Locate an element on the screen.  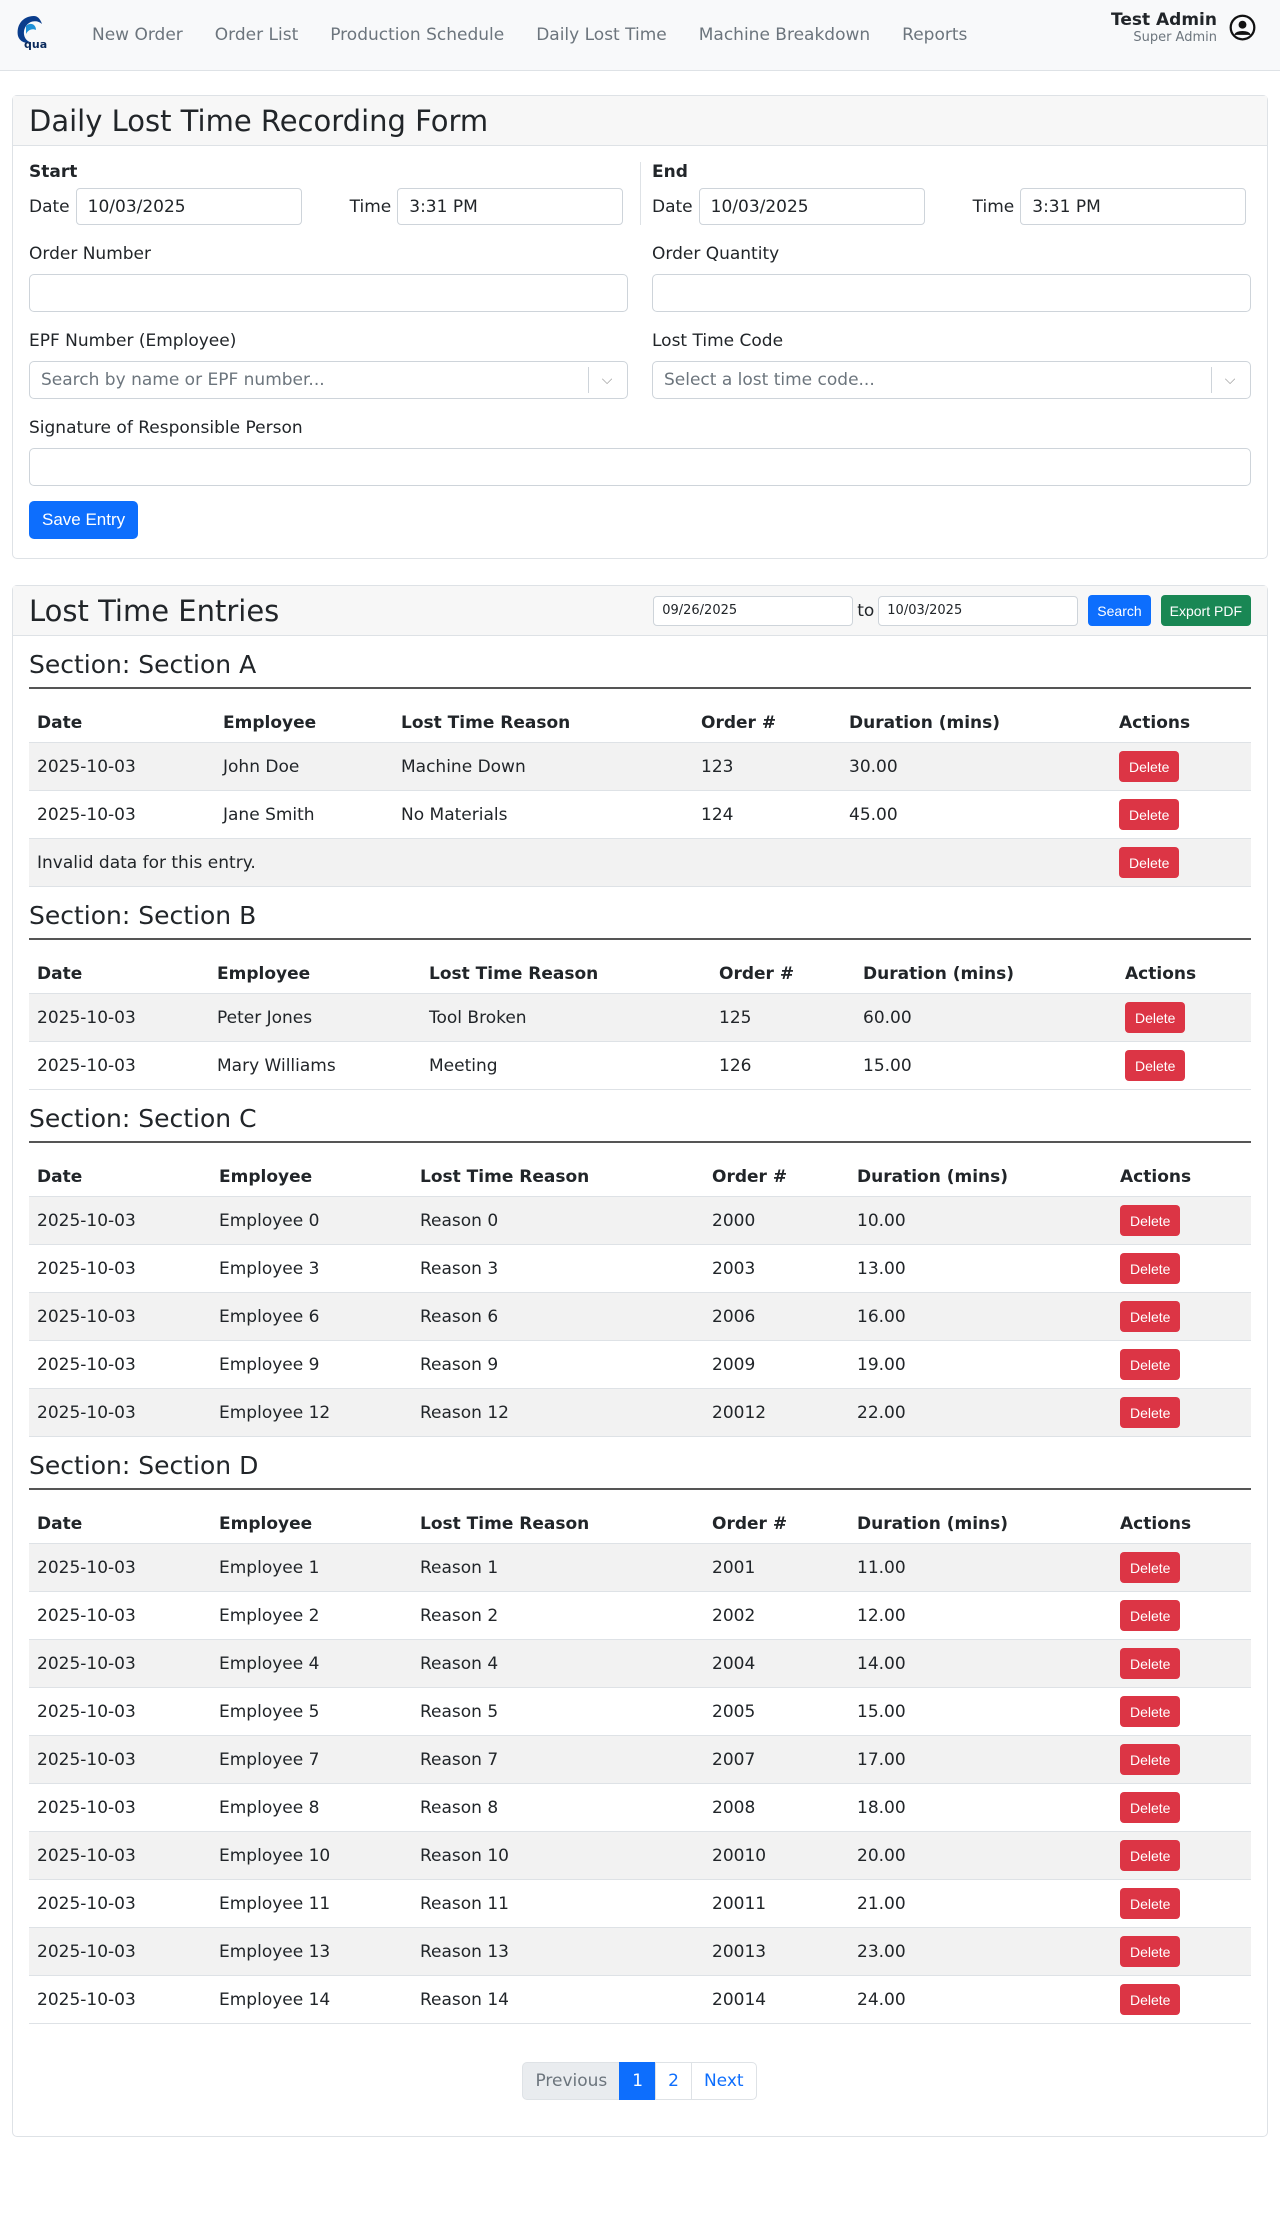
duration-cell: 15.00 is located at coordinates (986, 1065).